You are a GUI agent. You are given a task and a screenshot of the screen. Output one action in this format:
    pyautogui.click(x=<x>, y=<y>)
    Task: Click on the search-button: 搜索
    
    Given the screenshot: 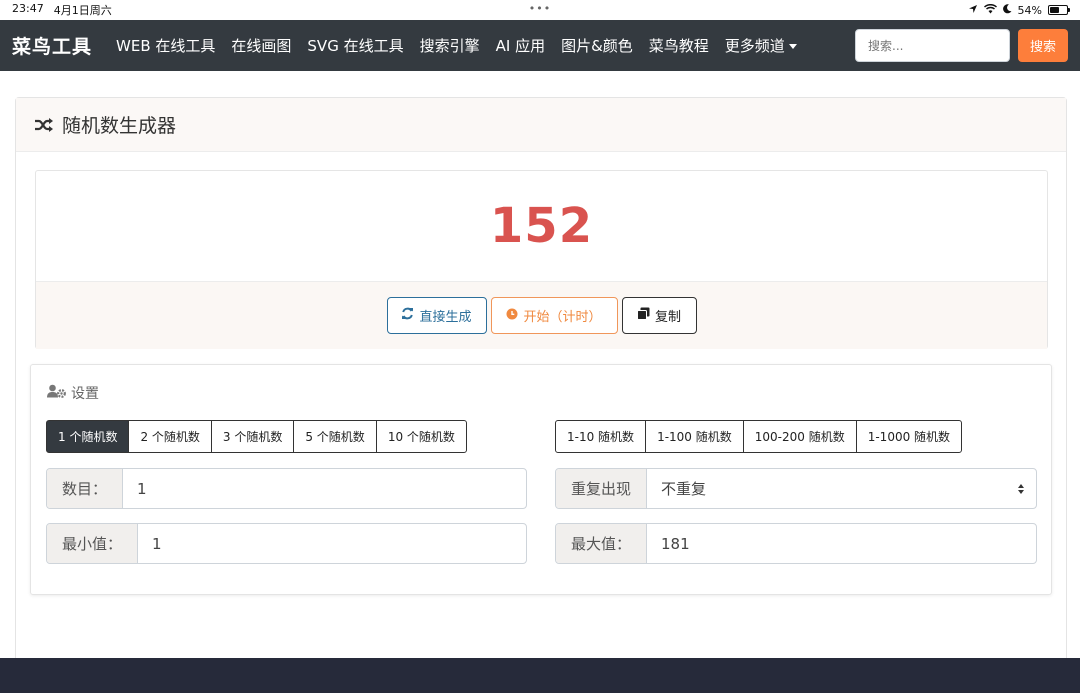 What is the action you would take?
    pyautogui.click(x=1043, y=45)
    